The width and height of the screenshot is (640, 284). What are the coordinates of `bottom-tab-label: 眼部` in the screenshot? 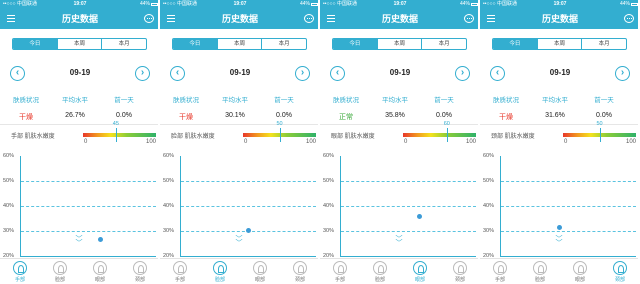 It's located at (99, 280).